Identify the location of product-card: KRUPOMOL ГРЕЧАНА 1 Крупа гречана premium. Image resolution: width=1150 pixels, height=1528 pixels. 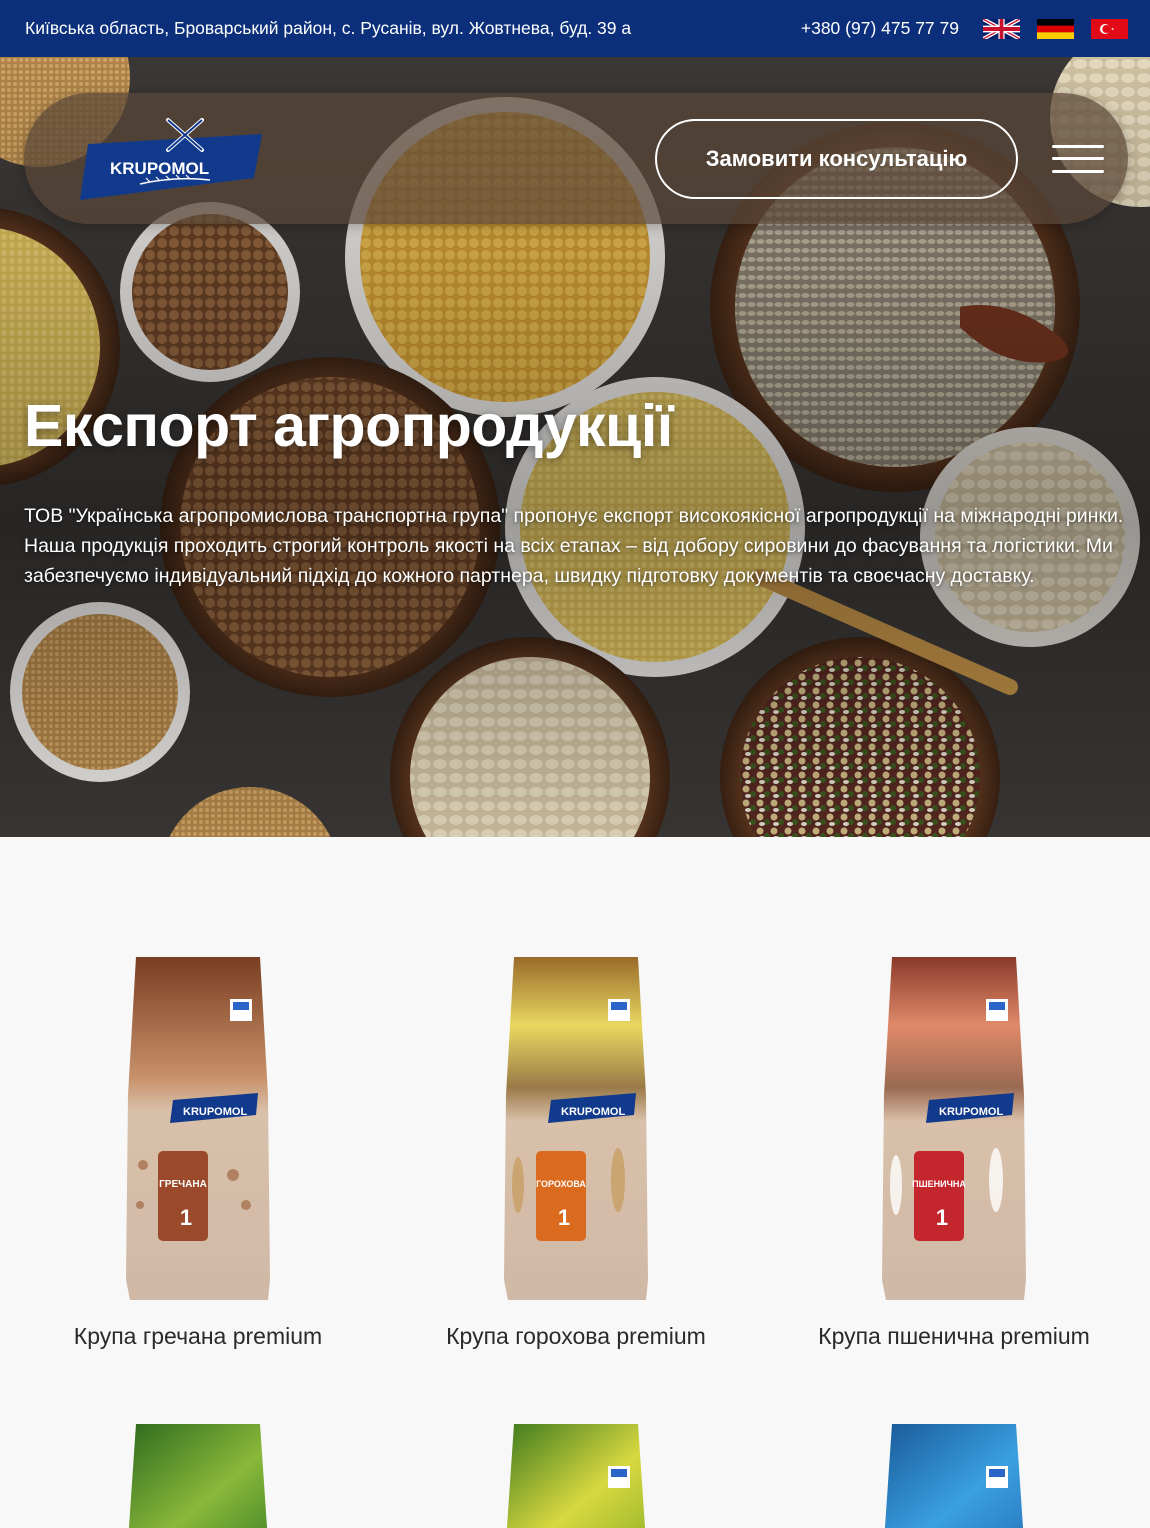
(198, 1152).